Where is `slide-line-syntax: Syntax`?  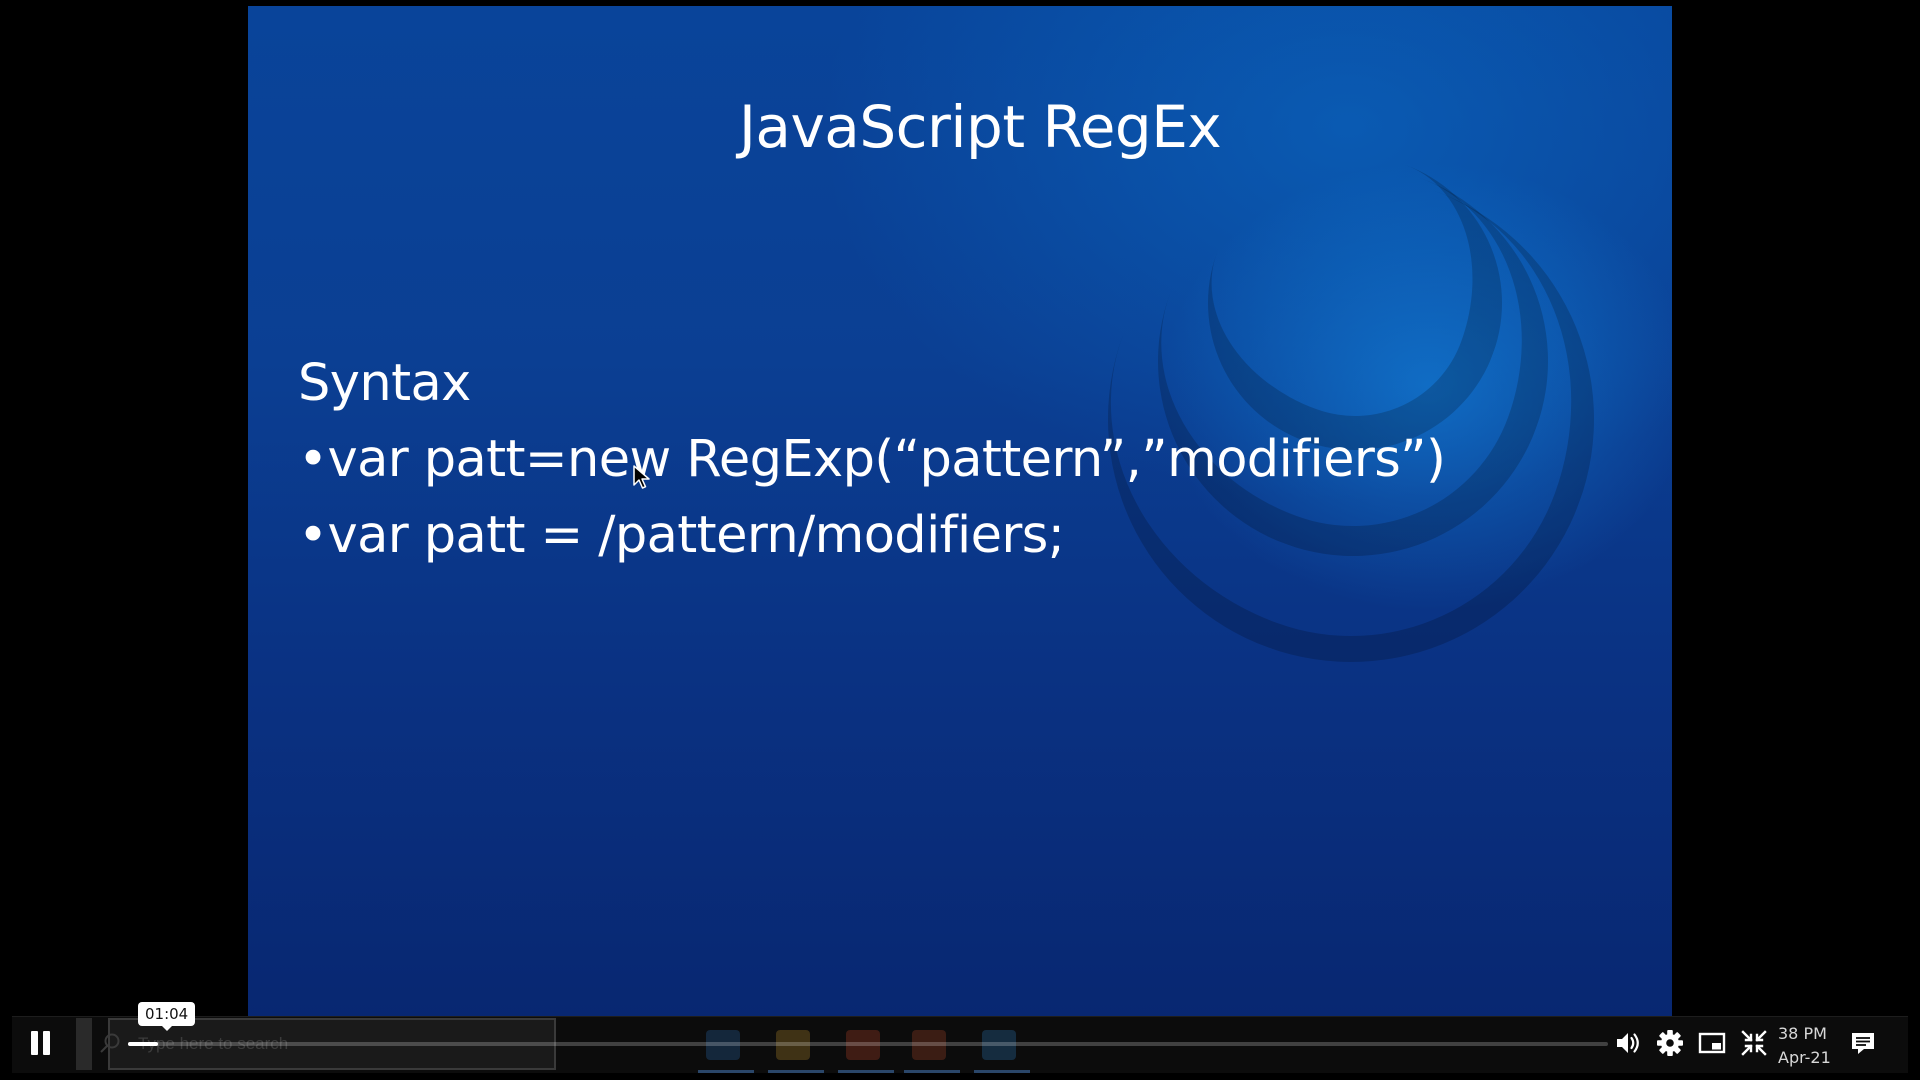
slide-line-syntax: Syntax is located at coordinates (384, 383).